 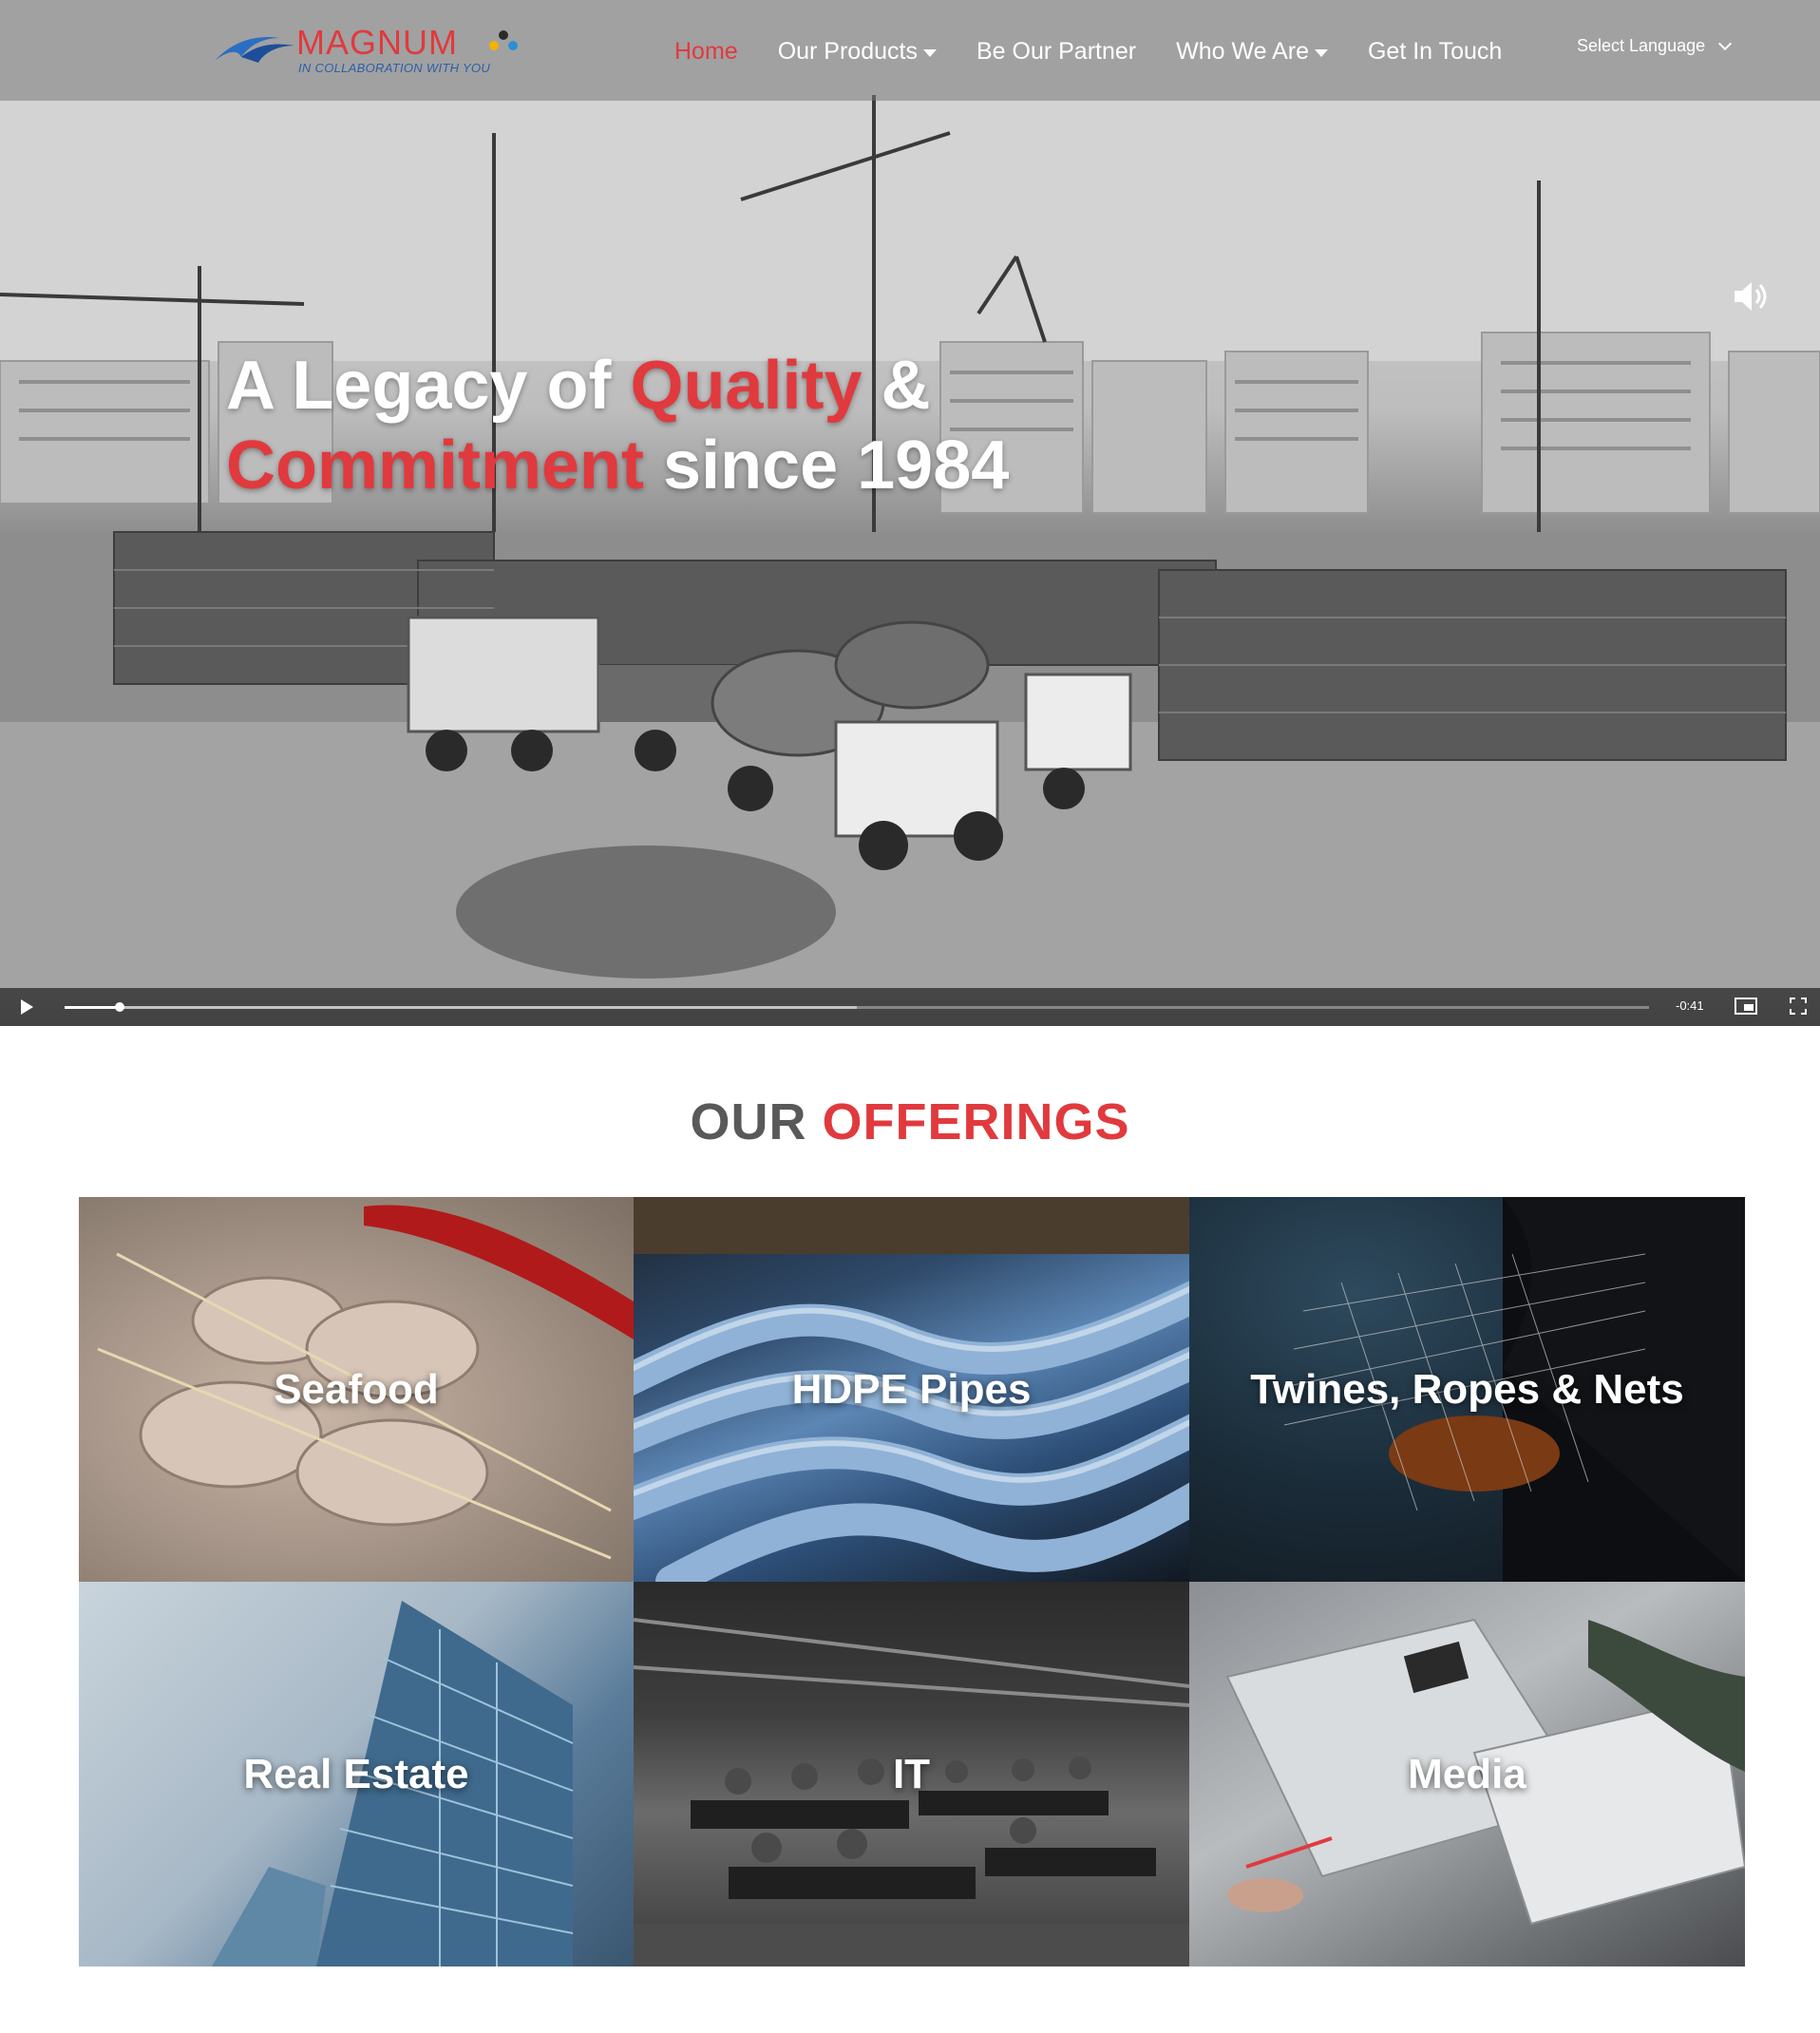 I want to click on nav-home-label: Home, so click(x=706, y=51).